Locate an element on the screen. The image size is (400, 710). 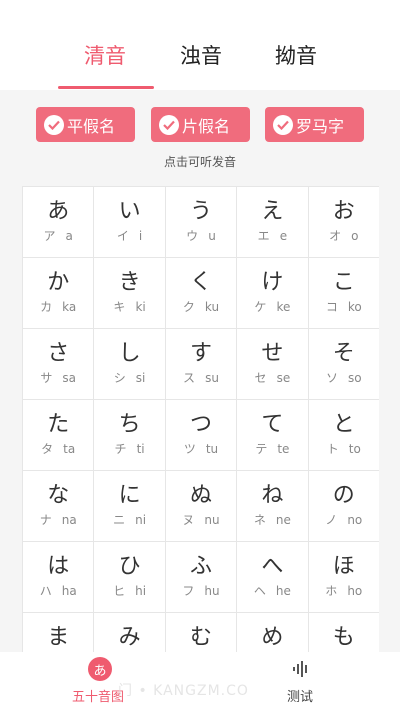
katakana-char: ヌ is located at coordinates (188, 520).